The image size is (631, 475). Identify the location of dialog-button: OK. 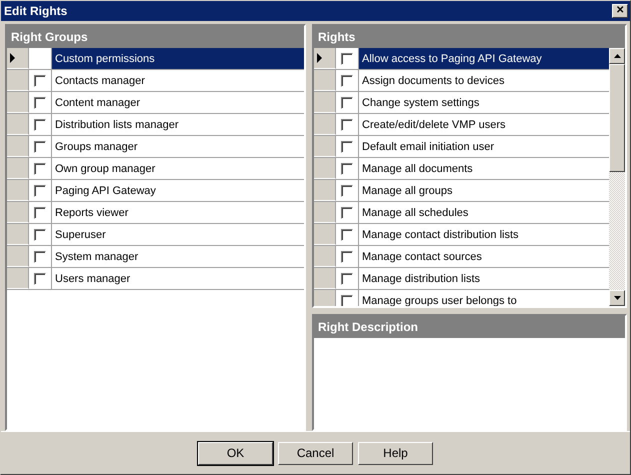
(235, 453).